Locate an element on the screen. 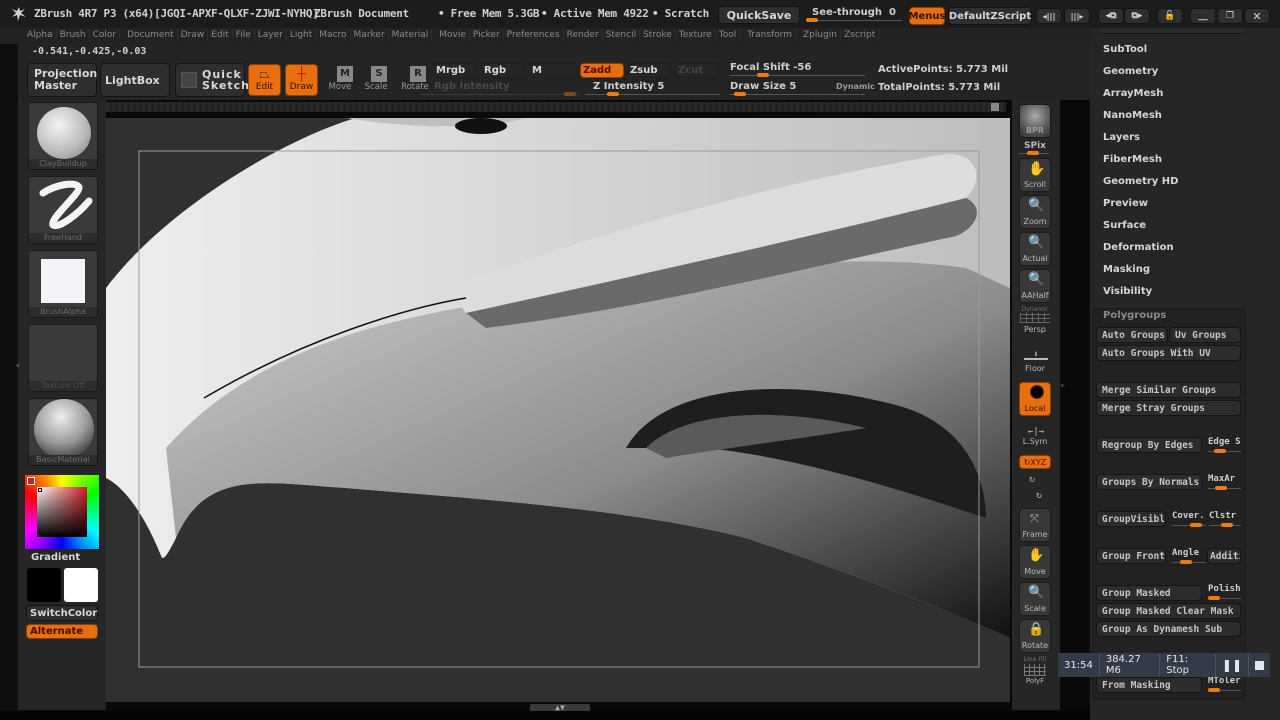 This screenshot has height=720, width=1280. regroup-by-edges-button: Regroup By Edges is located at coordinates (1149, 445).